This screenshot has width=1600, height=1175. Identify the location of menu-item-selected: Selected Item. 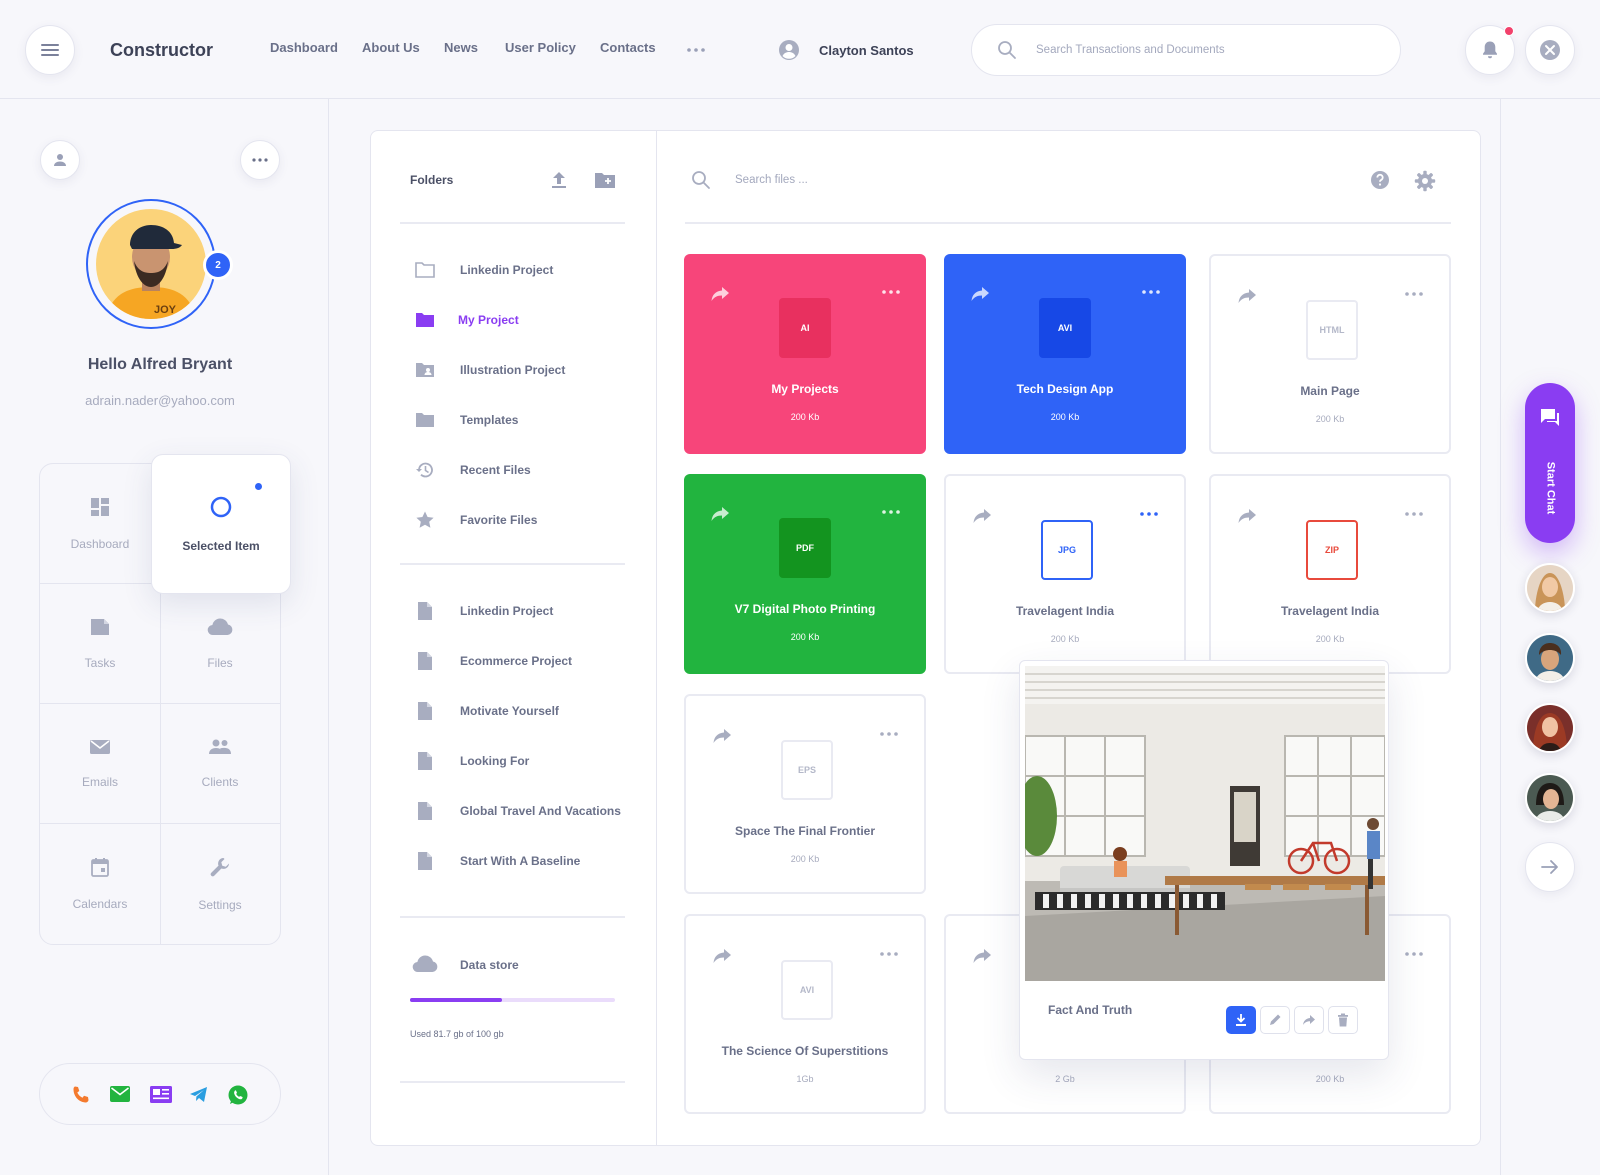
(221, 524).